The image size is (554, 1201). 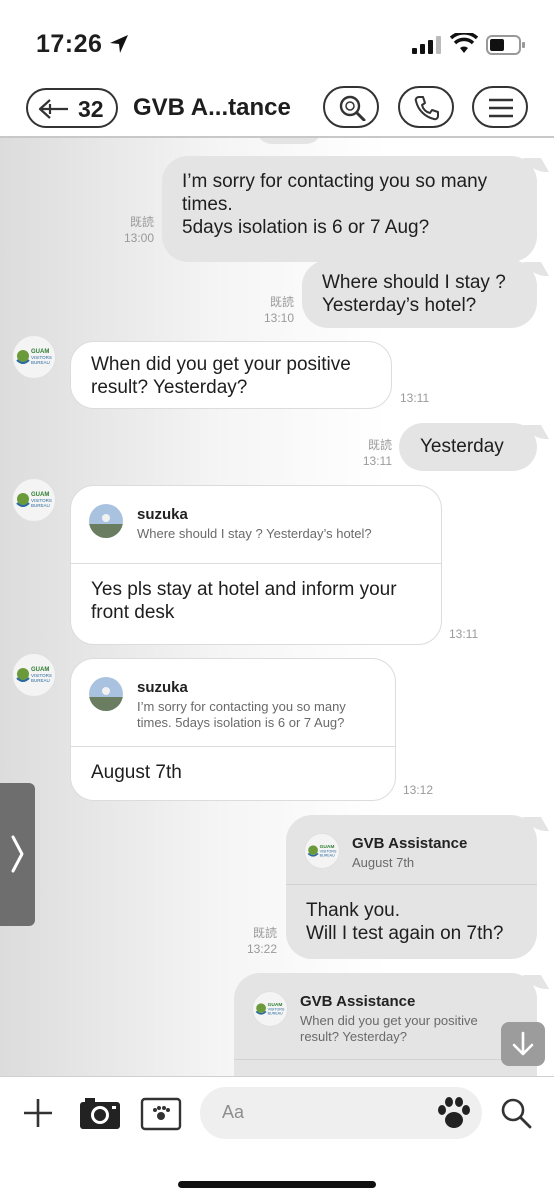 I want to click on message-bubble-outgoing: Where should I stay ? Yesterday’s hotel?, so click(x=419, y=294).